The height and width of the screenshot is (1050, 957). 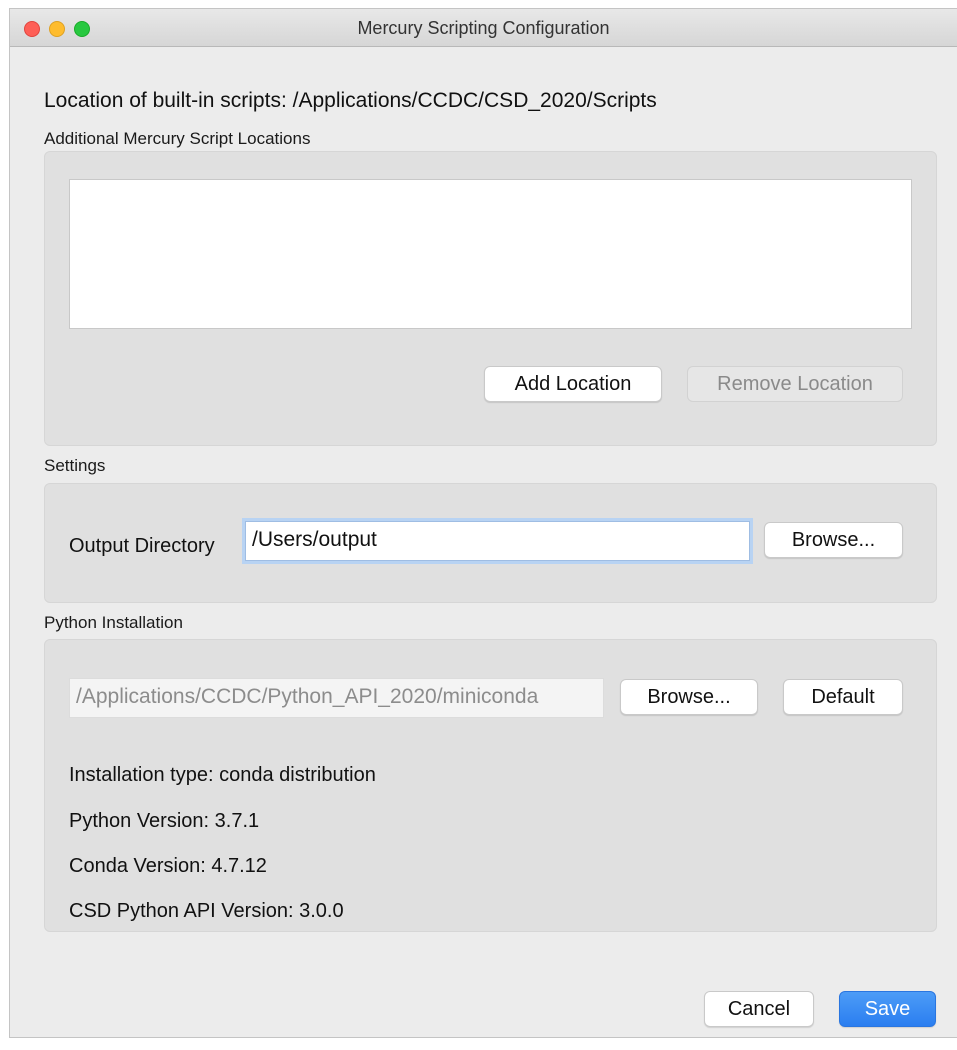 What do you see at coordinates (490, 254) in the screenshot?
I see `script-locations-list` at bounding box center [490, 254].